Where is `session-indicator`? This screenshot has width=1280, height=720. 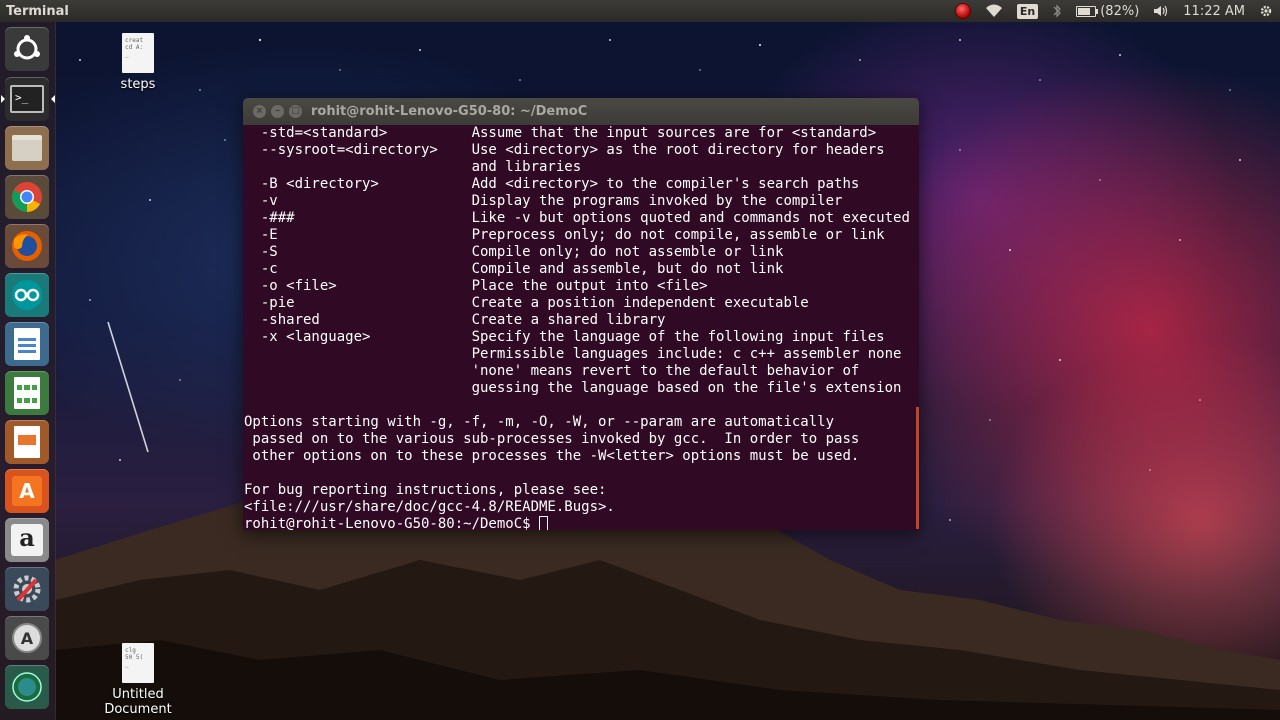 session-indicator is located at coordinates (1266, 11).